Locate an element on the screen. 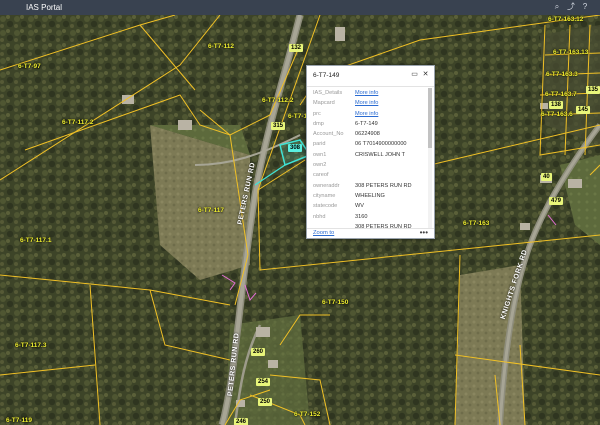  parcel-label: 6-T7-152 is located at coordinates (307, 414).